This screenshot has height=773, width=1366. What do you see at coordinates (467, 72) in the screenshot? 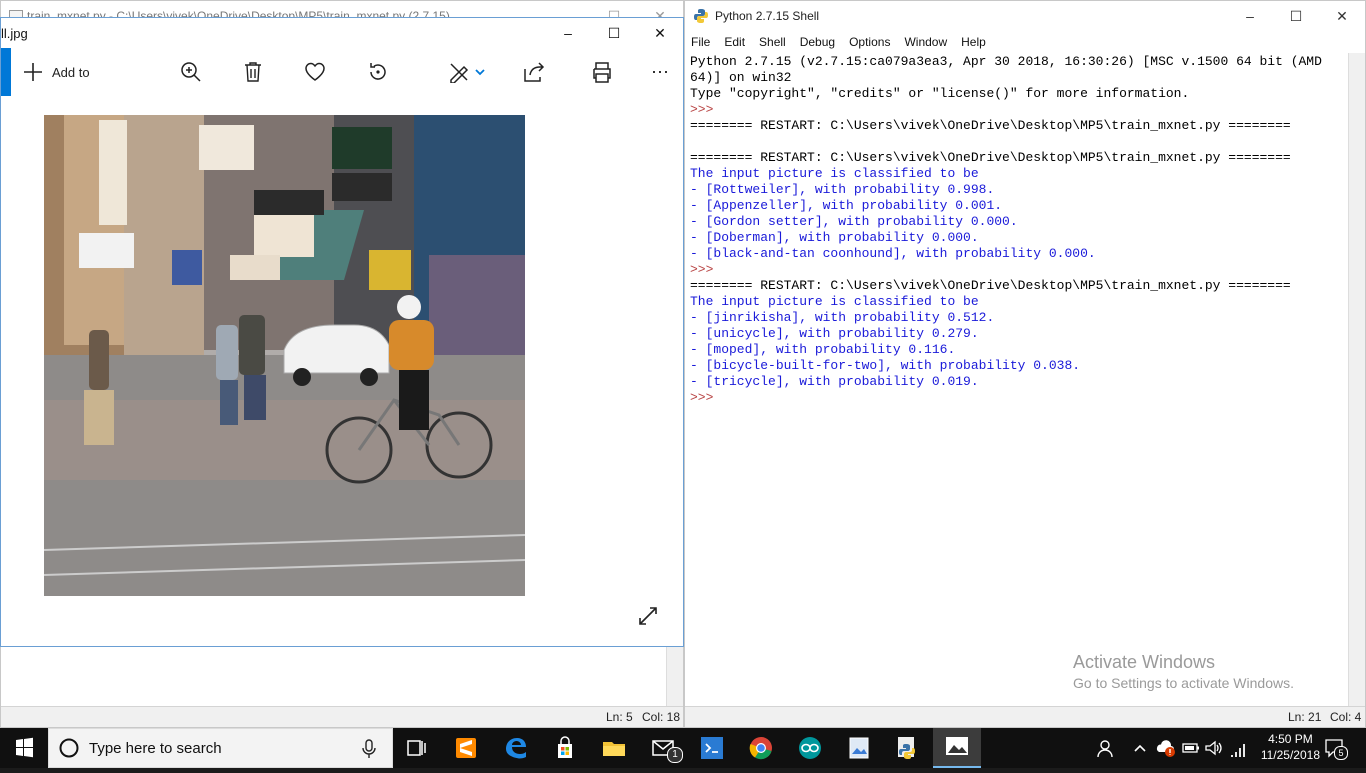
I see `edit-create-button` at bounding box center [467, 72].